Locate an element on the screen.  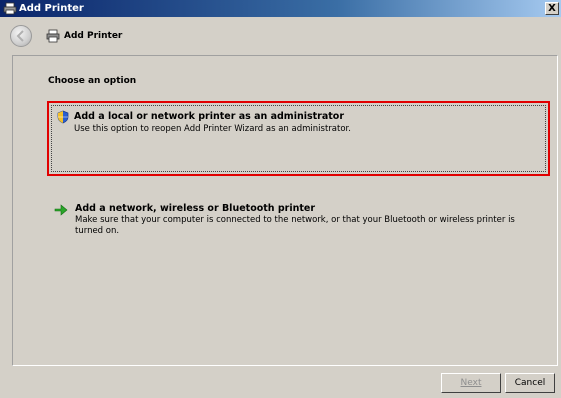
section-heading: Choose an option is located at coordinates (92, 81).